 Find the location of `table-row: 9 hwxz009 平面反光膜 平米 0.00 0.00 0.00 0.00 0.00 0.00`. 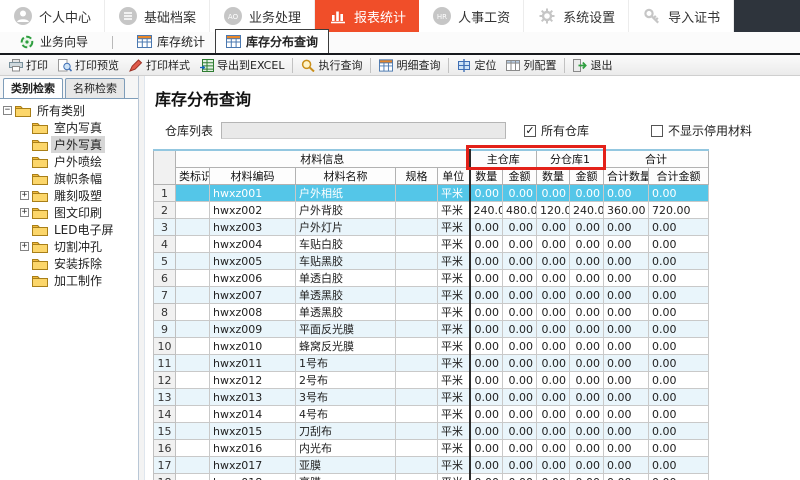

table-row: 9 hwxz009 平面反光膜 平米 0.00 0.00 0.00 0.00 0.00 0.00 is located at coordinates (431, 329).